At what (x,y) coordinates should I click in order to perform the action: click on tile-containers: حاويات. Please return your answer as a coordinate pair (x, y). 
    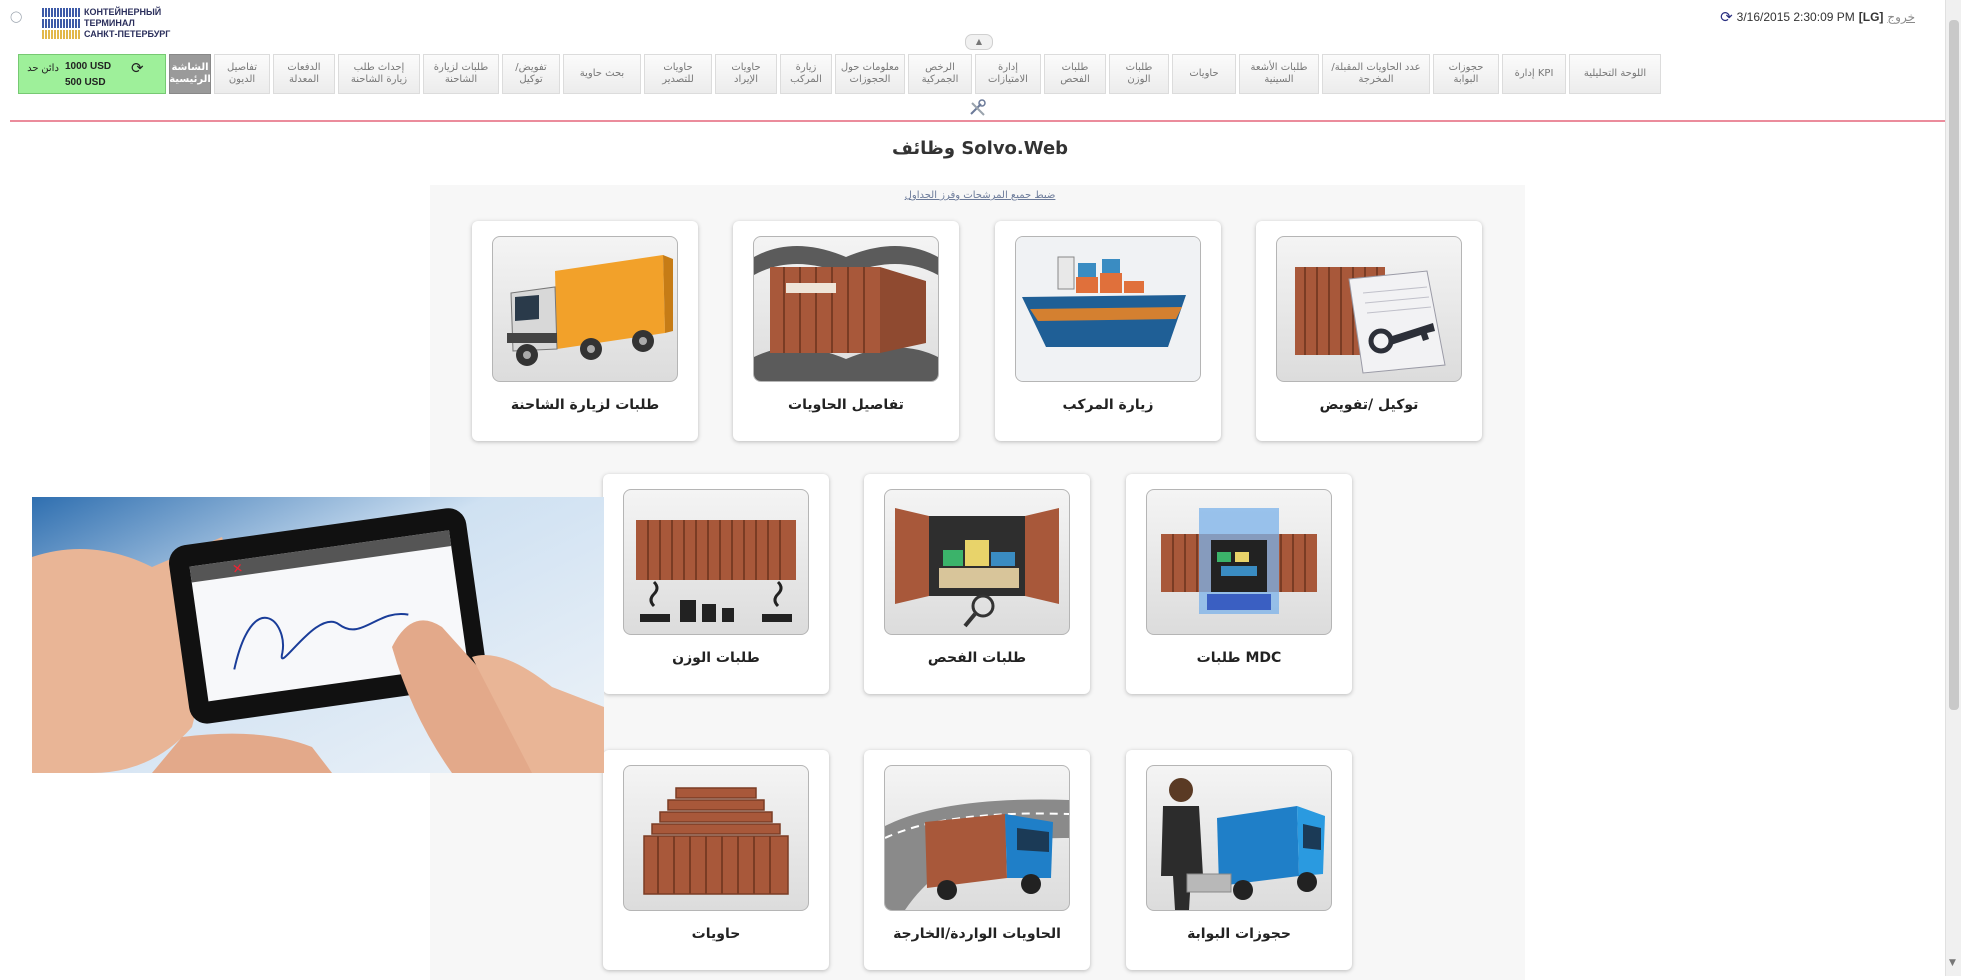
    Looking at the image, I should click on (716, 860).